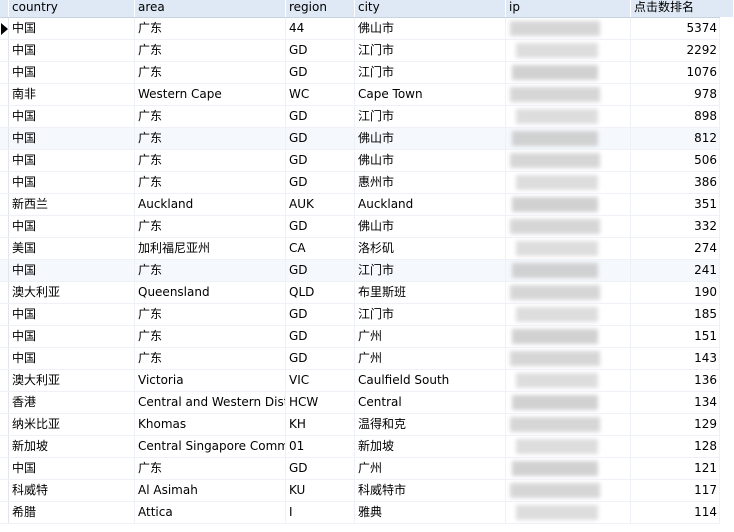 The image size is (734, 532). Describe the element at coordinates (367, 139) in the screenshot. I see `table-row: 中国 广东 GD 佛山市 812` at that location.